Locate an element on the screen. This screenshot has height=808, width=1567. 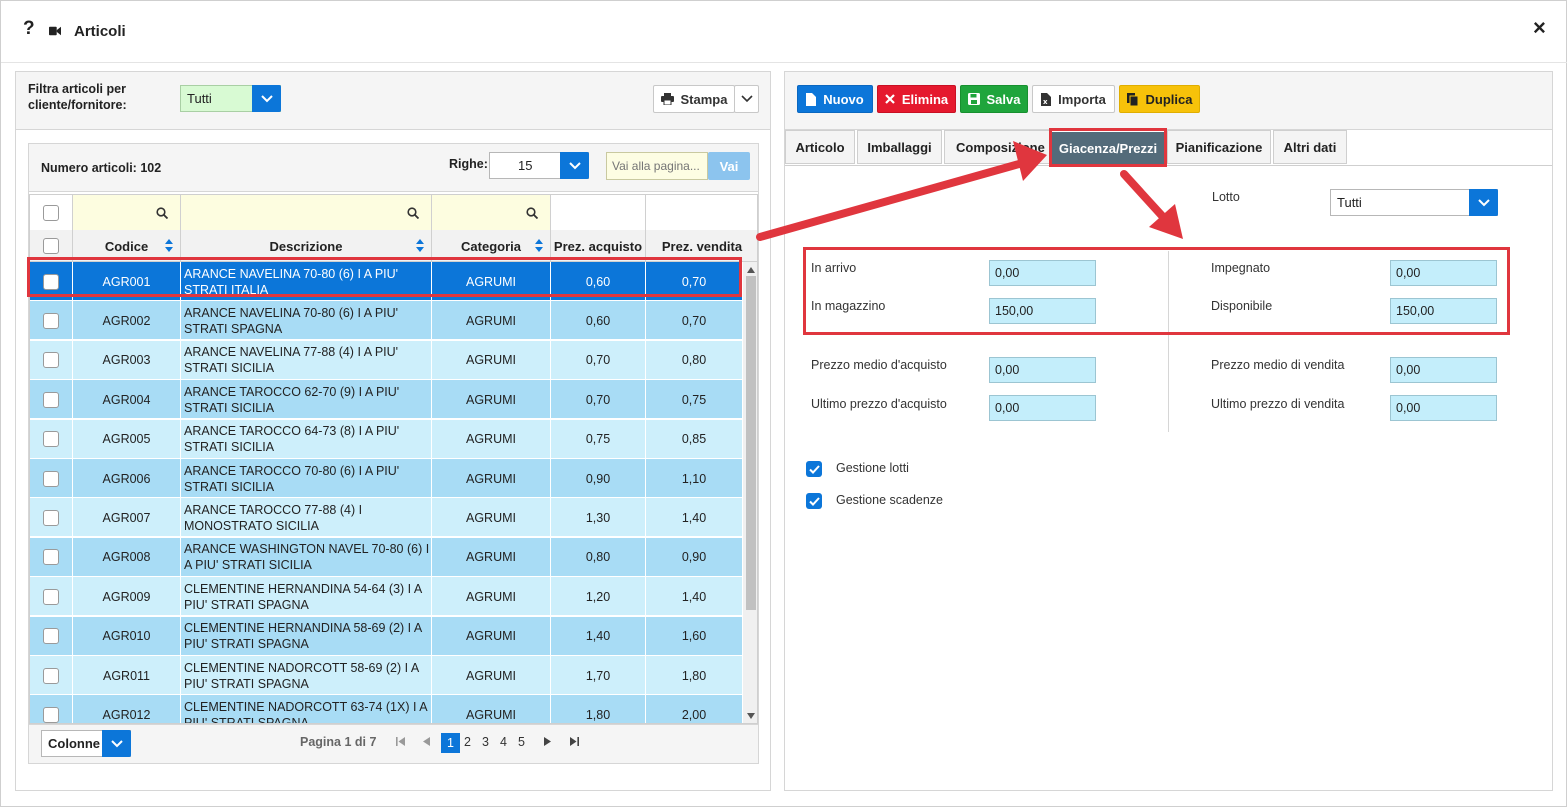
annotation-arrows is located at coordinates (969, 191).